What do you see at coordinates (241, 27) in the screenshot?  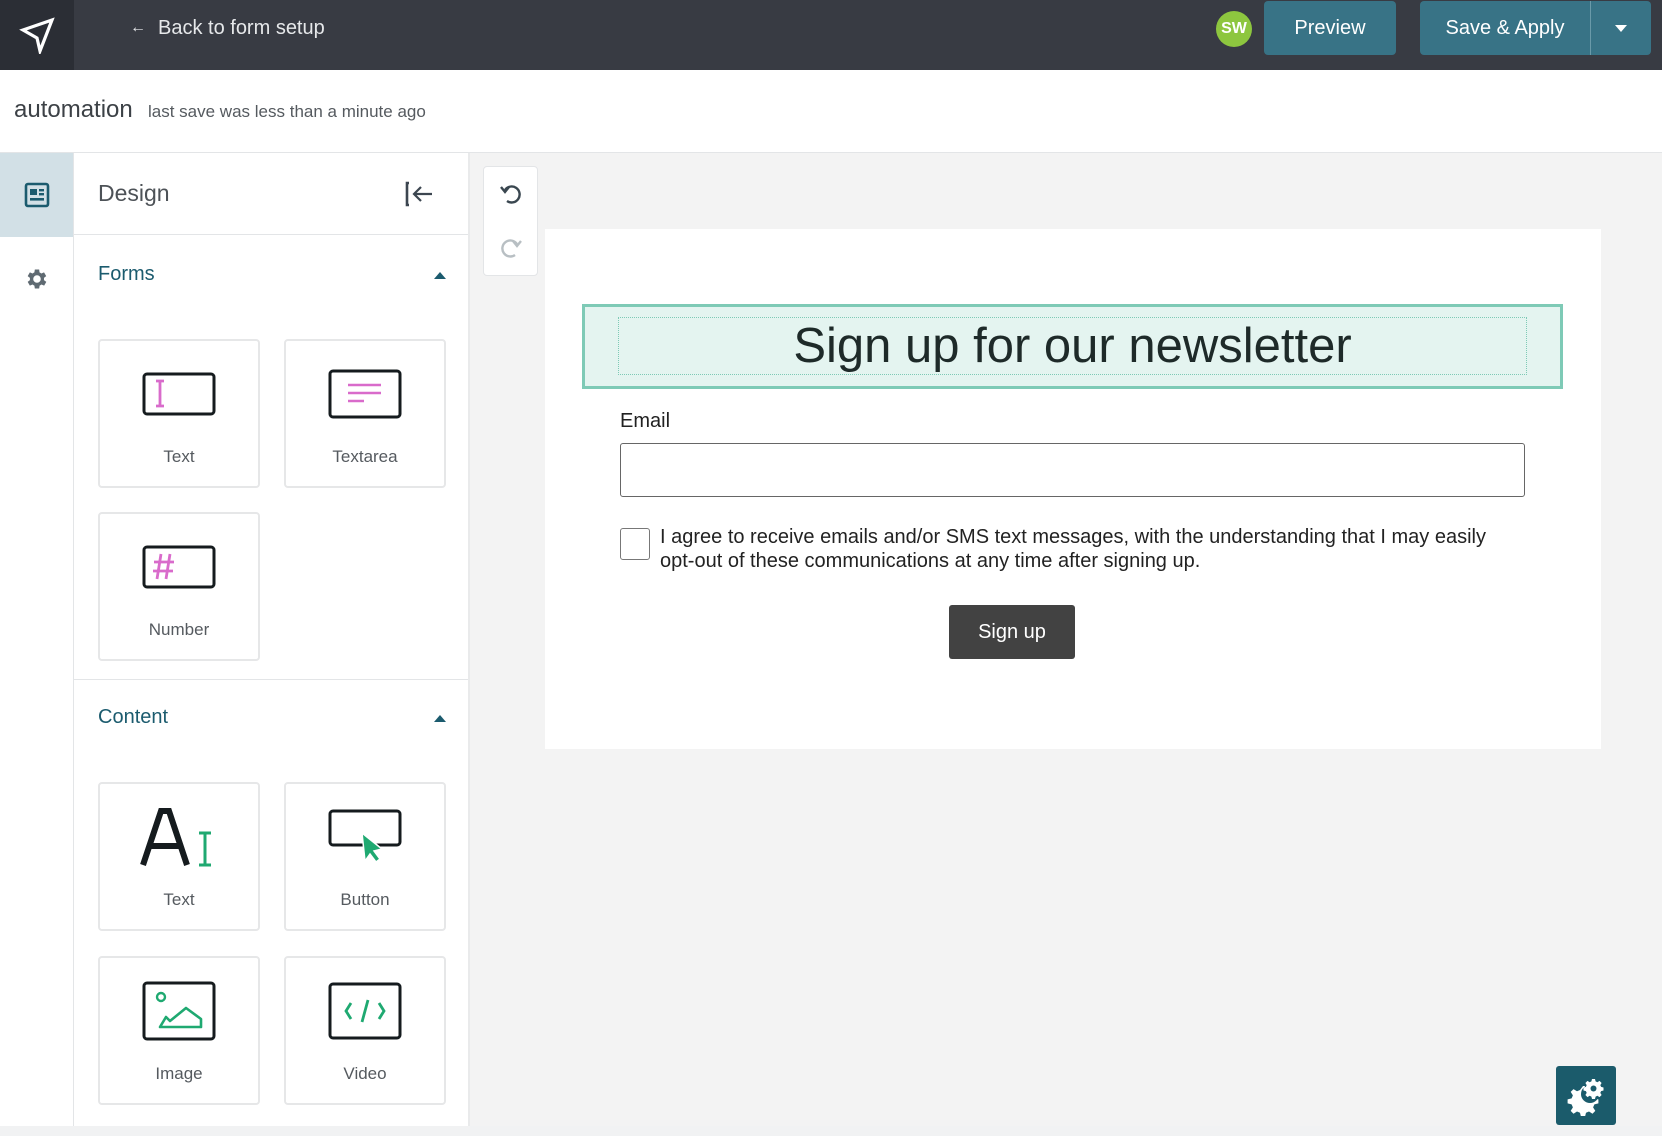 I see `back-link-label: Back to form setup` at bounding box center [241, 27].